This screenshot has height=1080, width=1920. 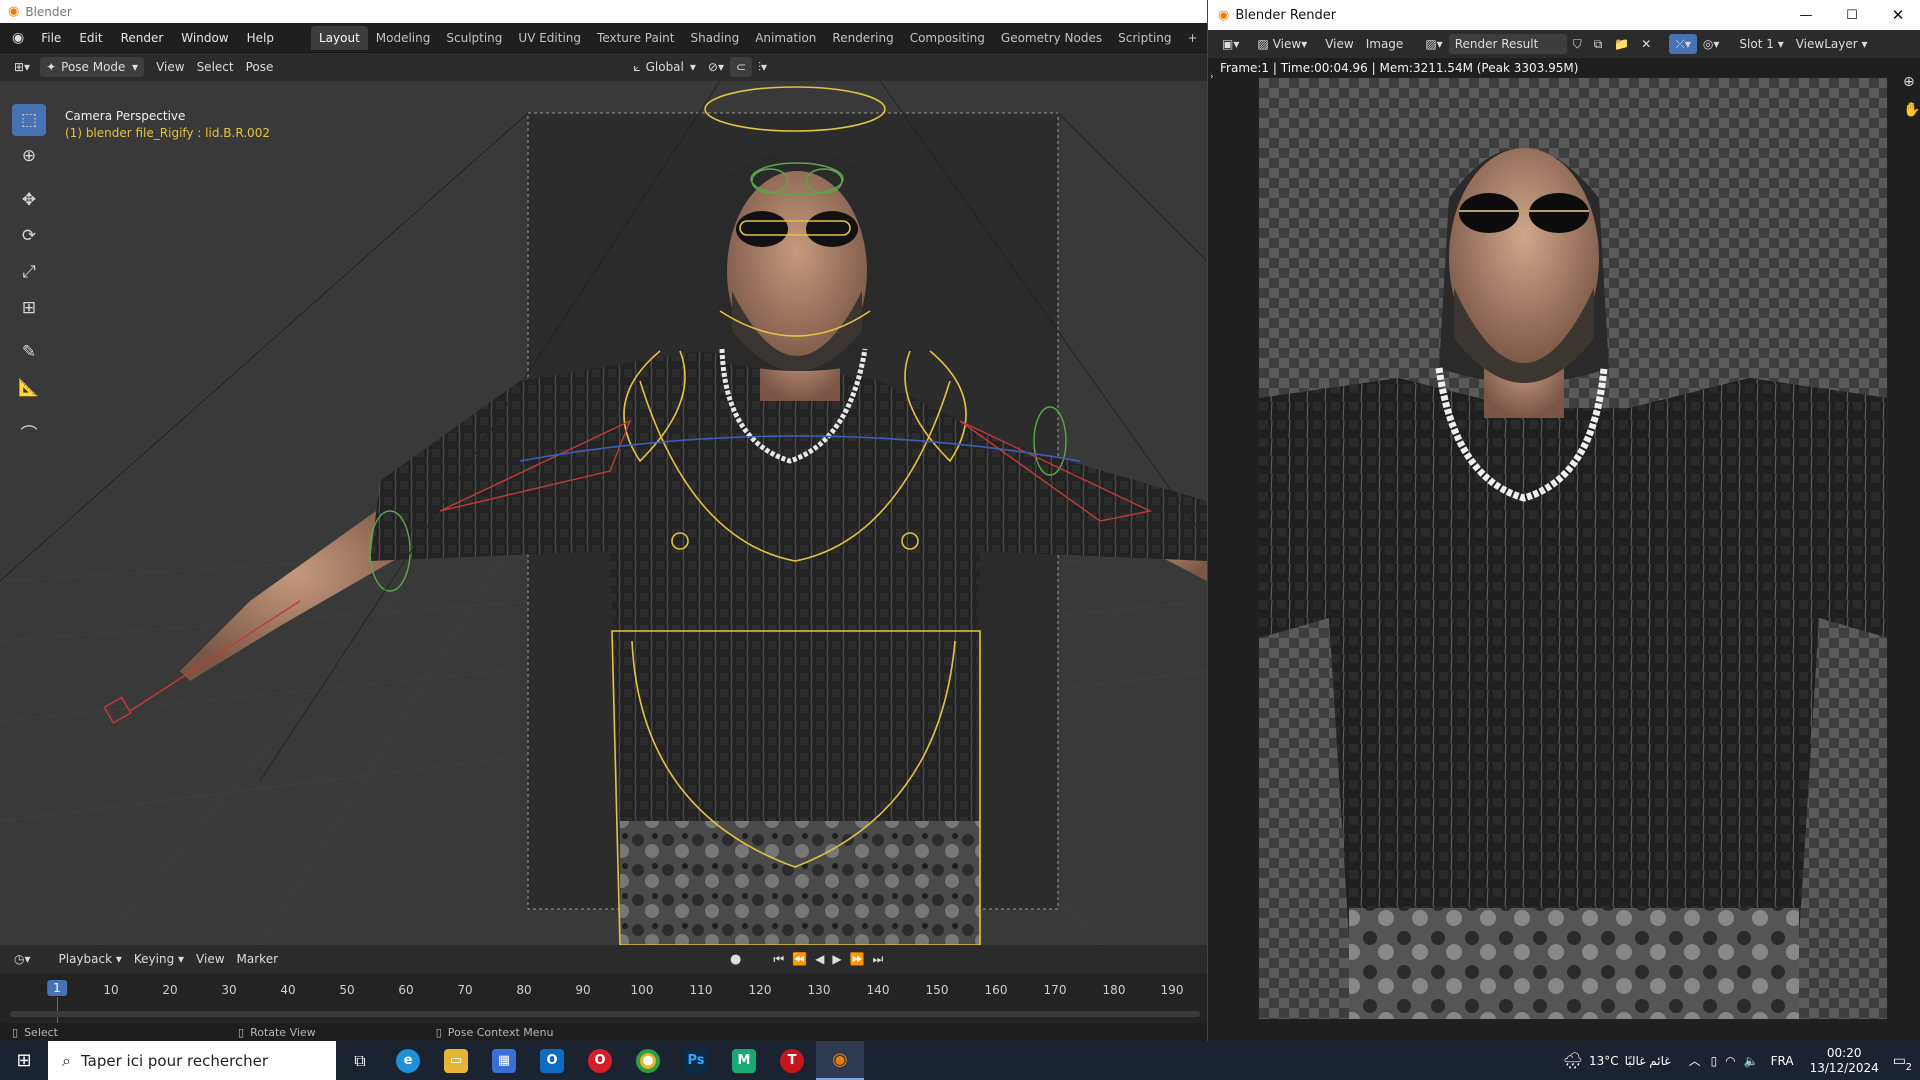 What do you see at coordinates (29, 308) in the screenshot?
I see `transform-tool-icon: ⊞` at bounding box center [29, 308].